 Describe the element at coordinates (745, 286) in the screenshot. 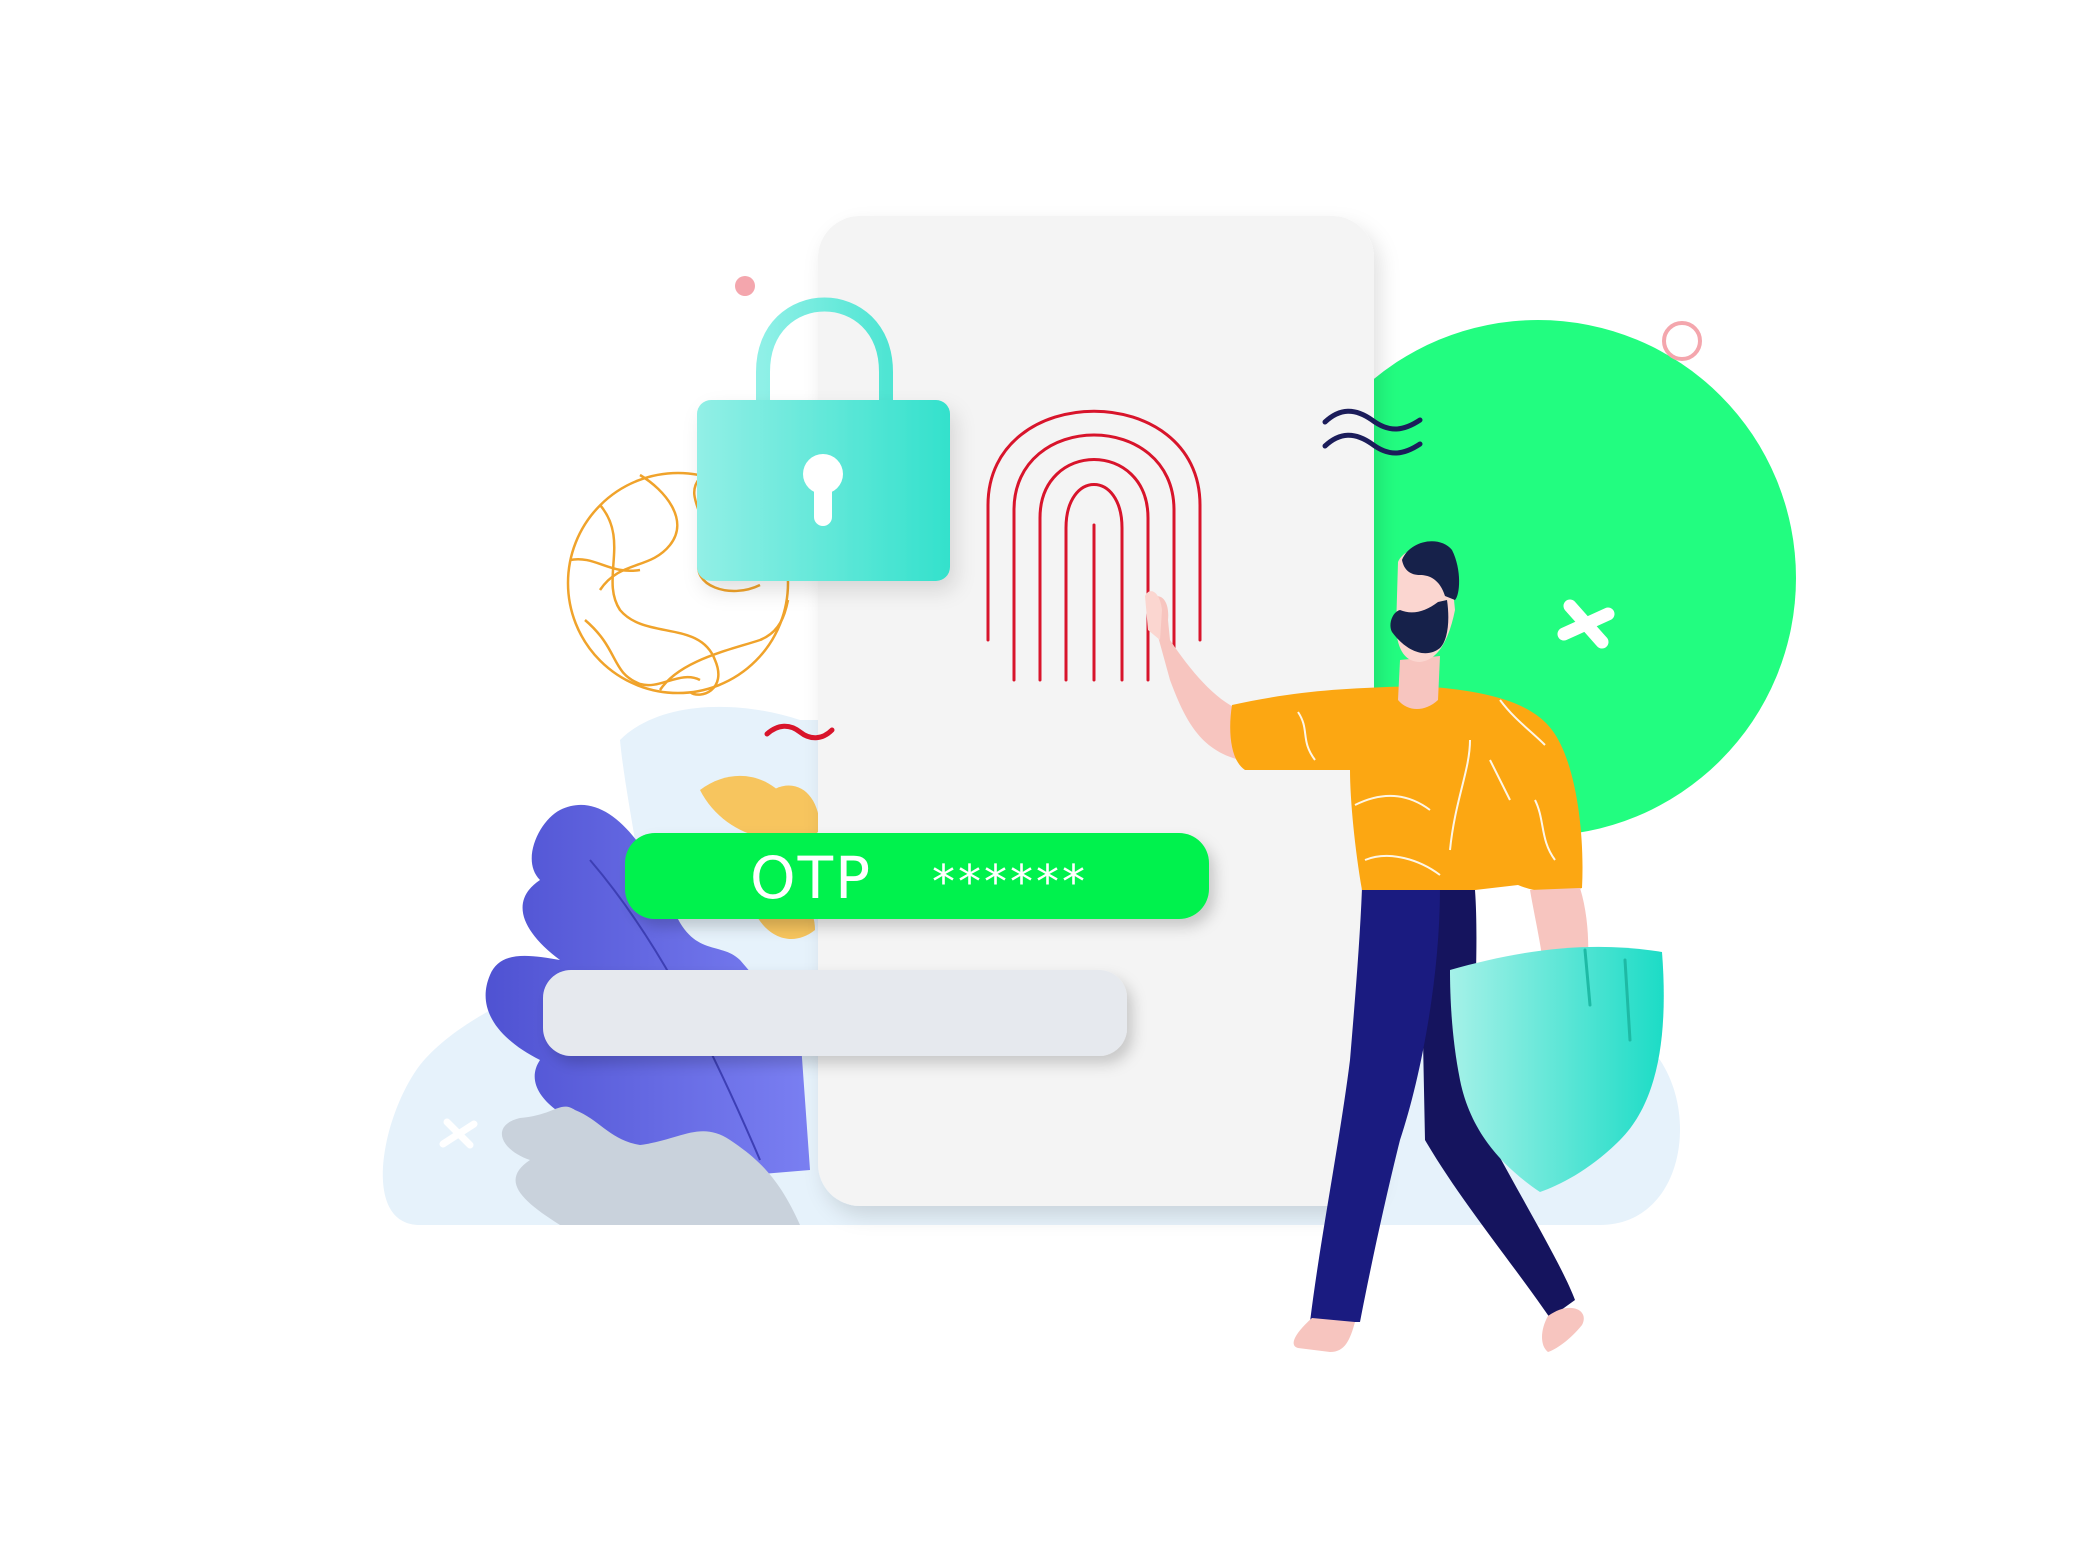

I see `pink-dot` at that location.